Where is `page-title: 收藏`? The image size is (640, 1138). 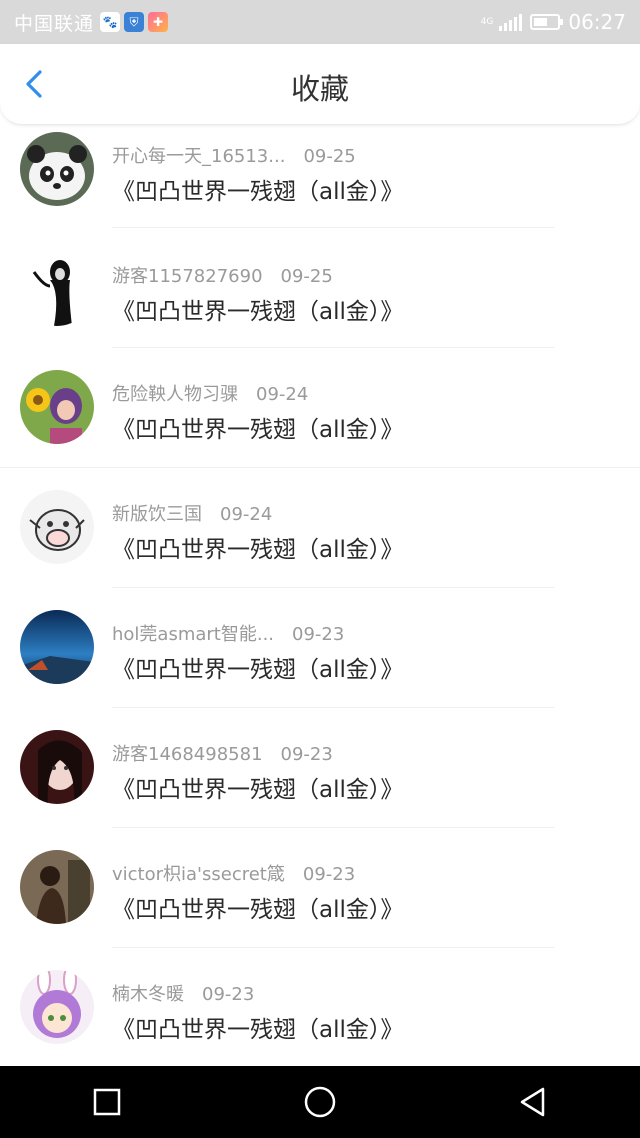 page-title: 收藏 is located at coordinates (319, 89).